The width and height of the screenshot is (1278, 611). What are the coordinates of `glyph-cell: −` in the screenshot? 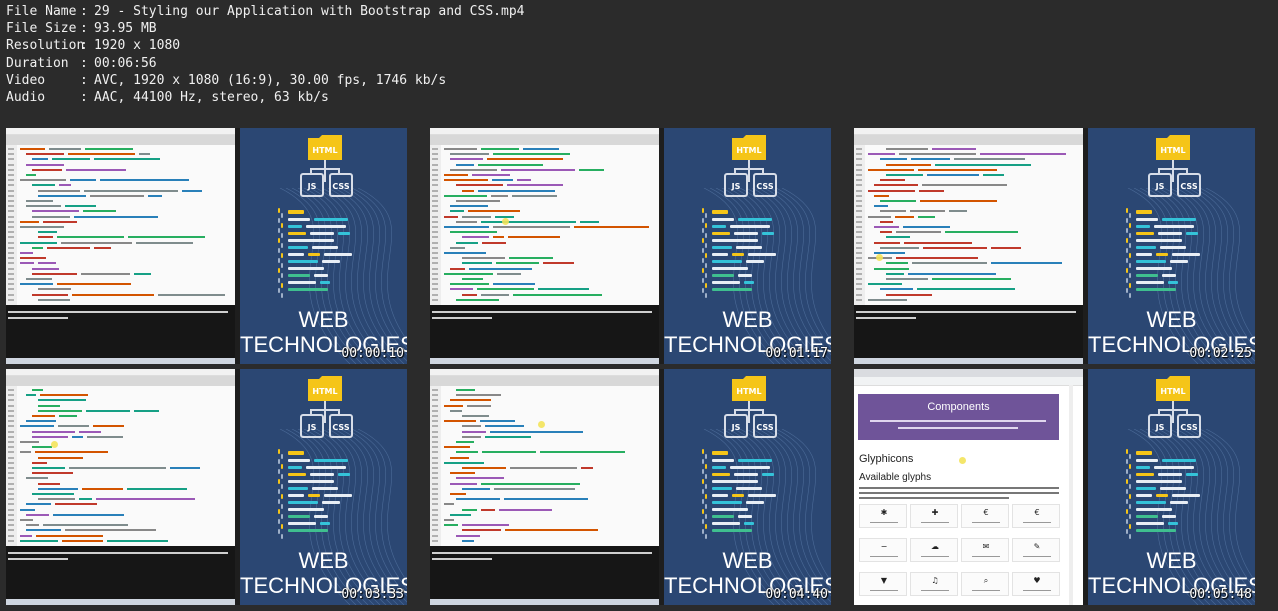 It's located at (883, 550).